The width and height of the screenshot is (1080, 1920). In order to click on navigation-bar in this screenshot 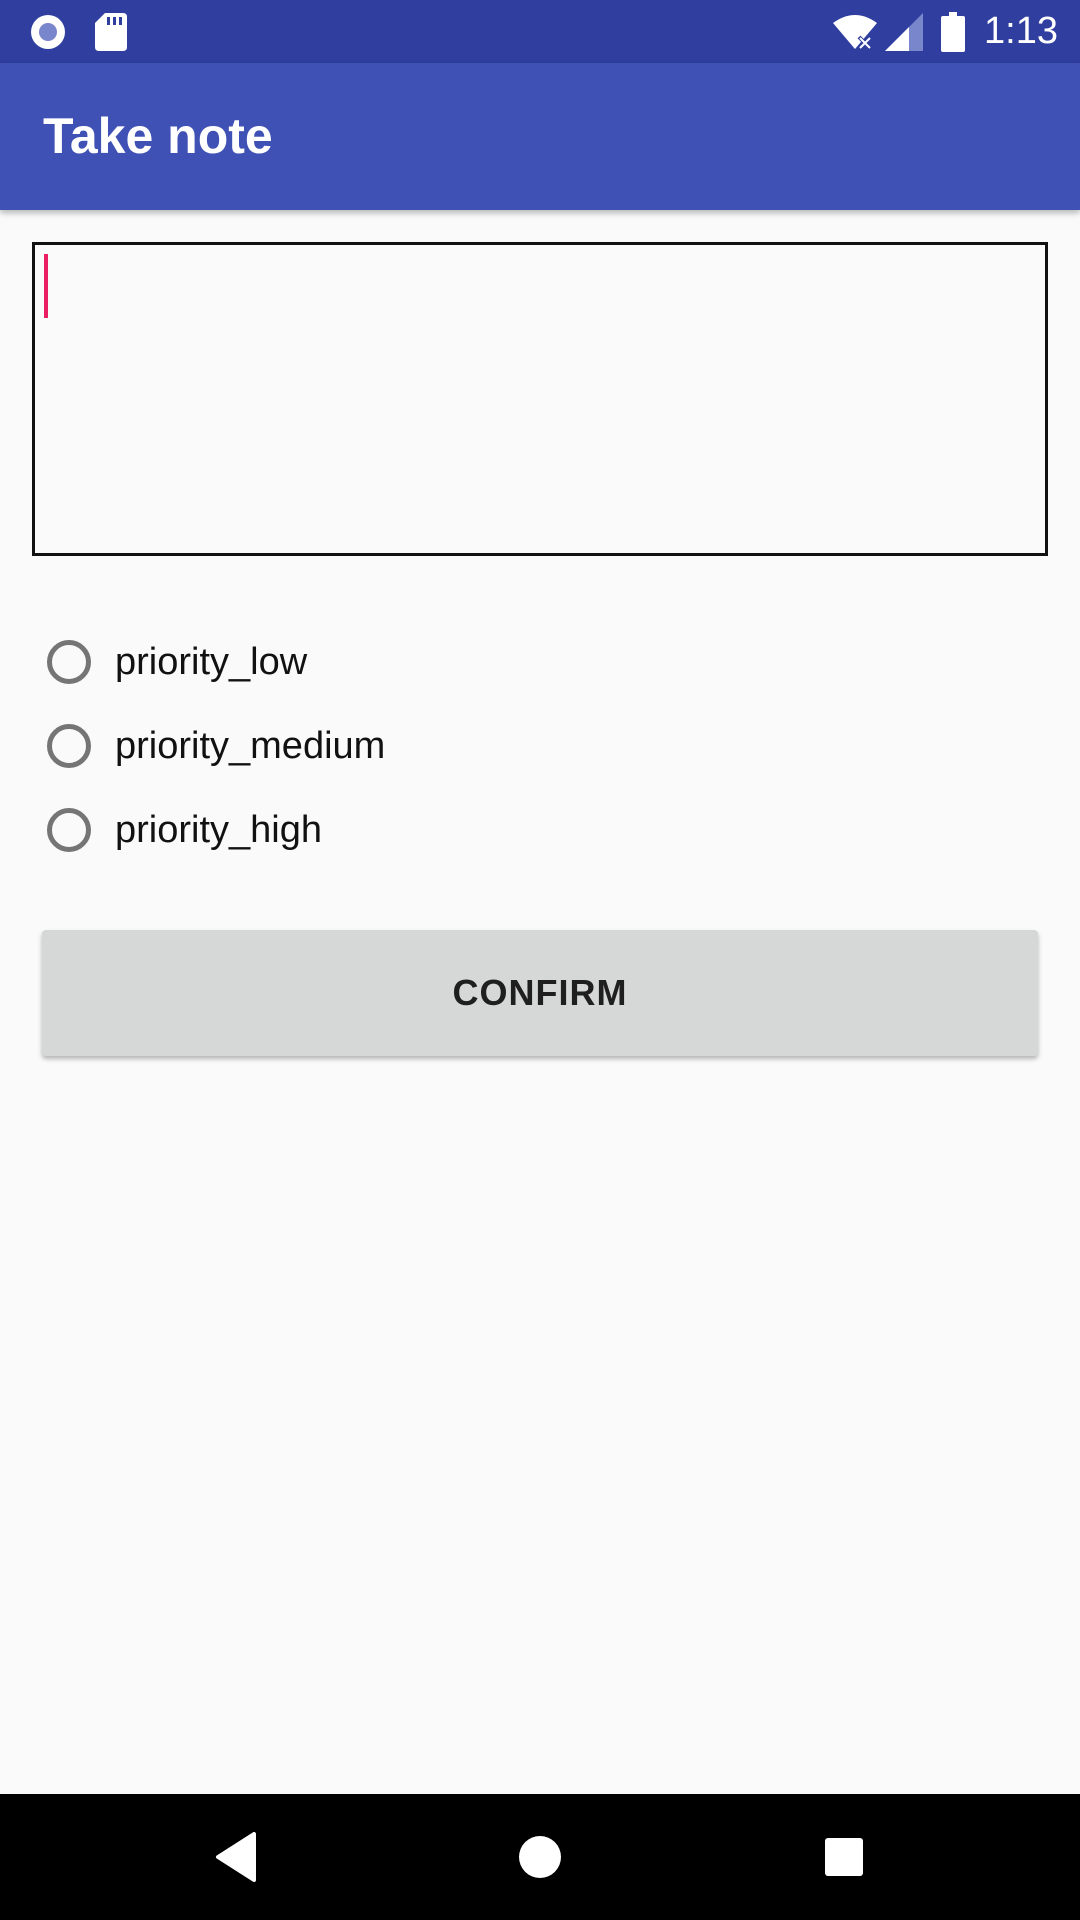, I will do `click(540, 1857)`.